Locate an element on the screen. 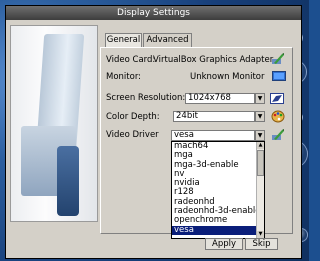 The width and height of the screenshot is (320, 261). resolution-icon is located at coordinates (277, 98).